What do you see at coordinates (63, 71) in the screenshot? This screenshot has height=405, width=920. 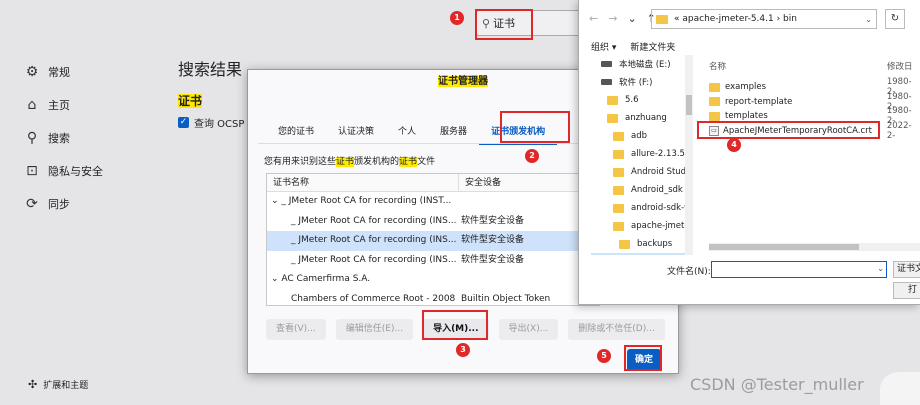 I see `nav-general: ⚙ 常规` at bounding box center [63, 71].